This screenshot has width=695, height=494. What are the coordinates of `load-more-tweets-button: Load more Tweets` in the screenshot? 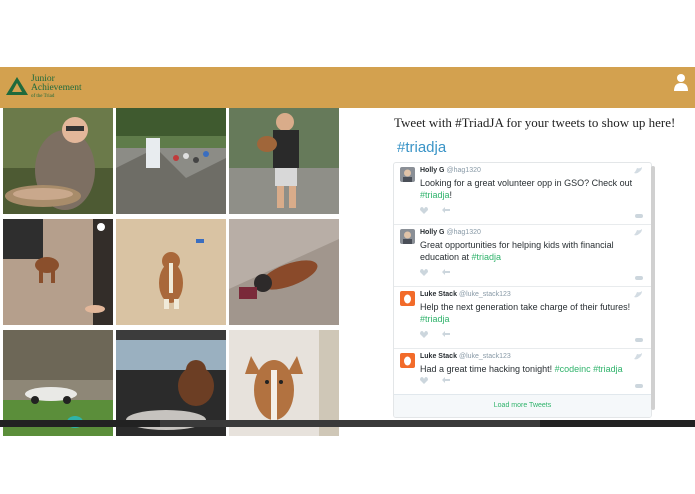 It's located at (522, 405).